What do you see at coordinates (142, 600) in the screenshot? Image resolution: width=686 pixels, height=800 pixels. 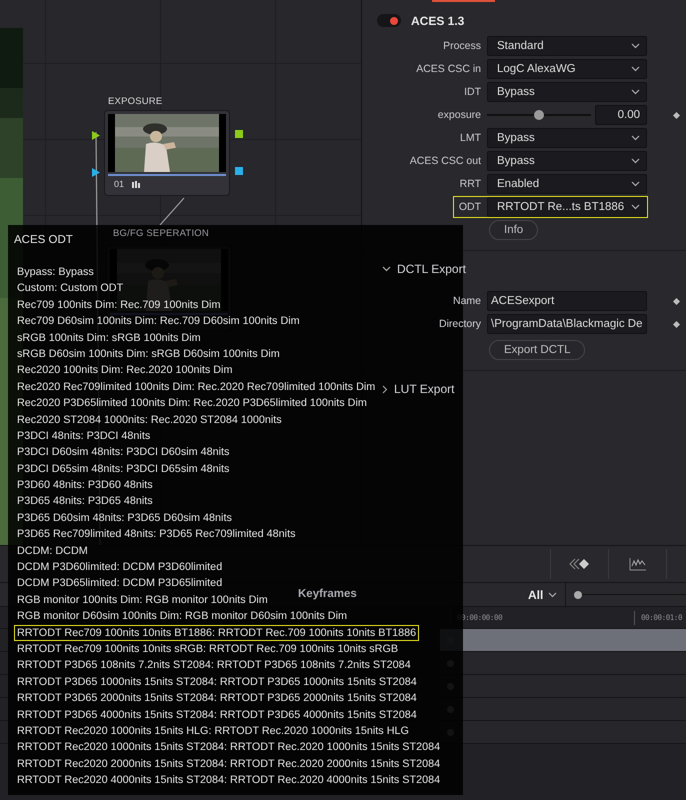 I see `tooltip-line: RGB monitor 100nits Dim` at bounding box center [142, 600].